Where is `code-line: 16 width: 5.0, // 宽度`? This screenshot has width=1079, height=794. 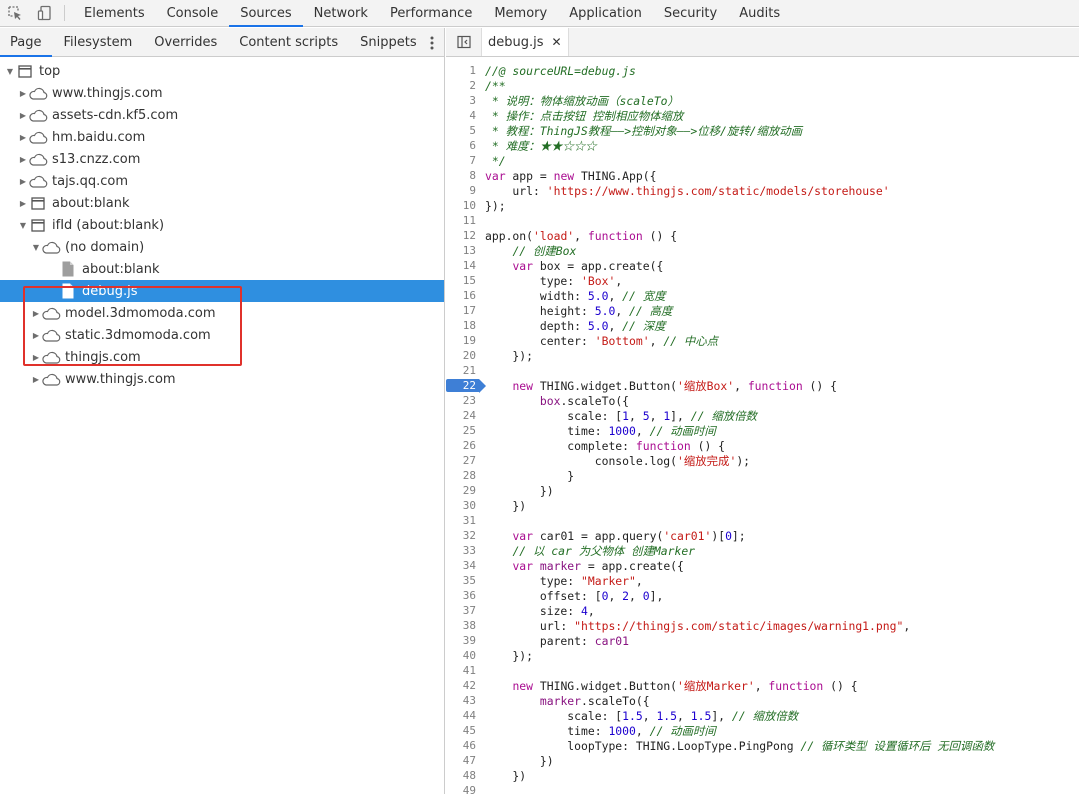 code-line: 16 width: 5.0, // 宽度 is located at coordinates (762, 295).